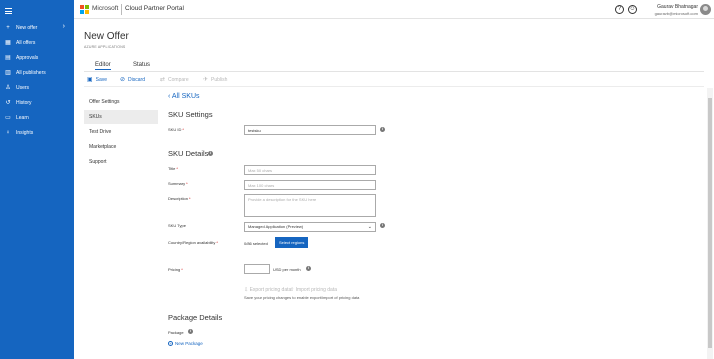 This screenshot has width=714, height=359. What do you see at coordinates (178, 79) in the screenshot?
I see `compare-label: Compare` at bounding box center [178, 79].